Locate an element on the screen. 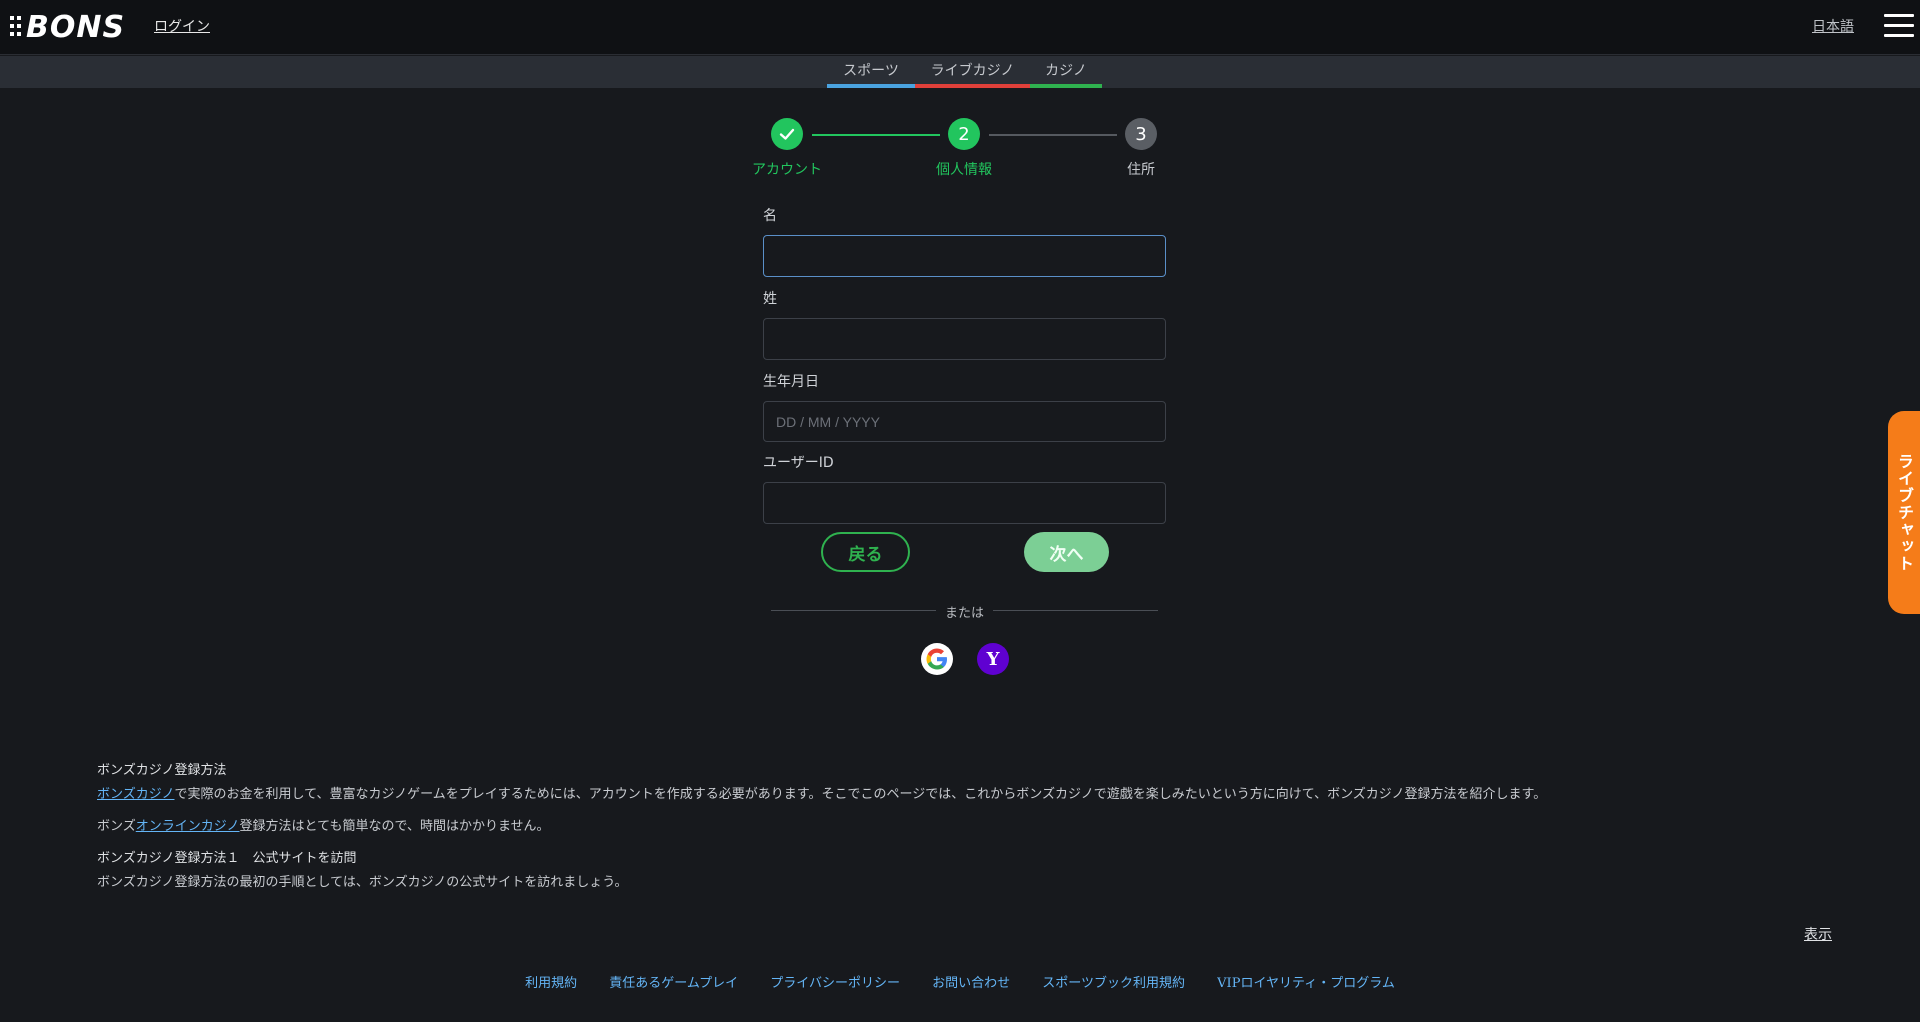  live-chat-label: ライブチャット is located at coordinates (1904, 512).